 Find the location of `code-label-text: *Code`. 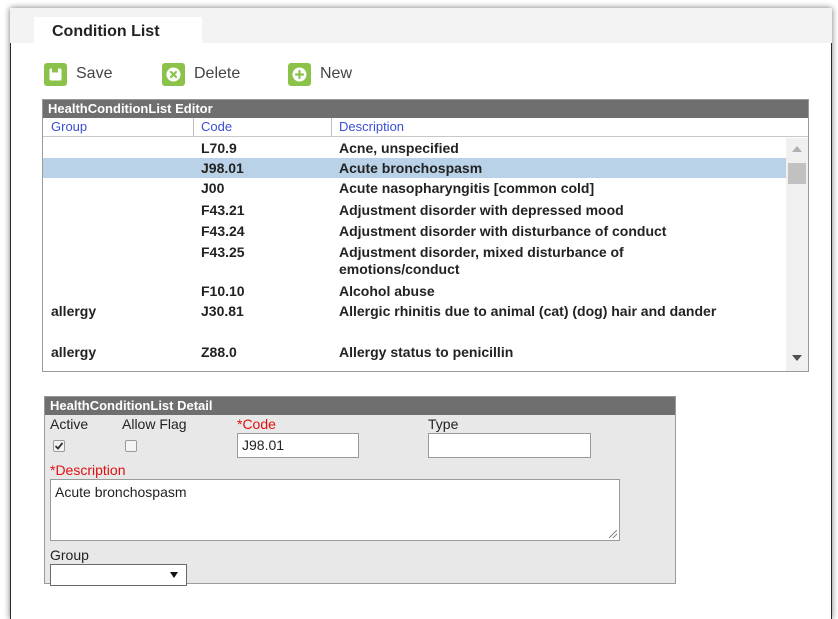

code-label-text: *Code is located at coordinates (256, 424).